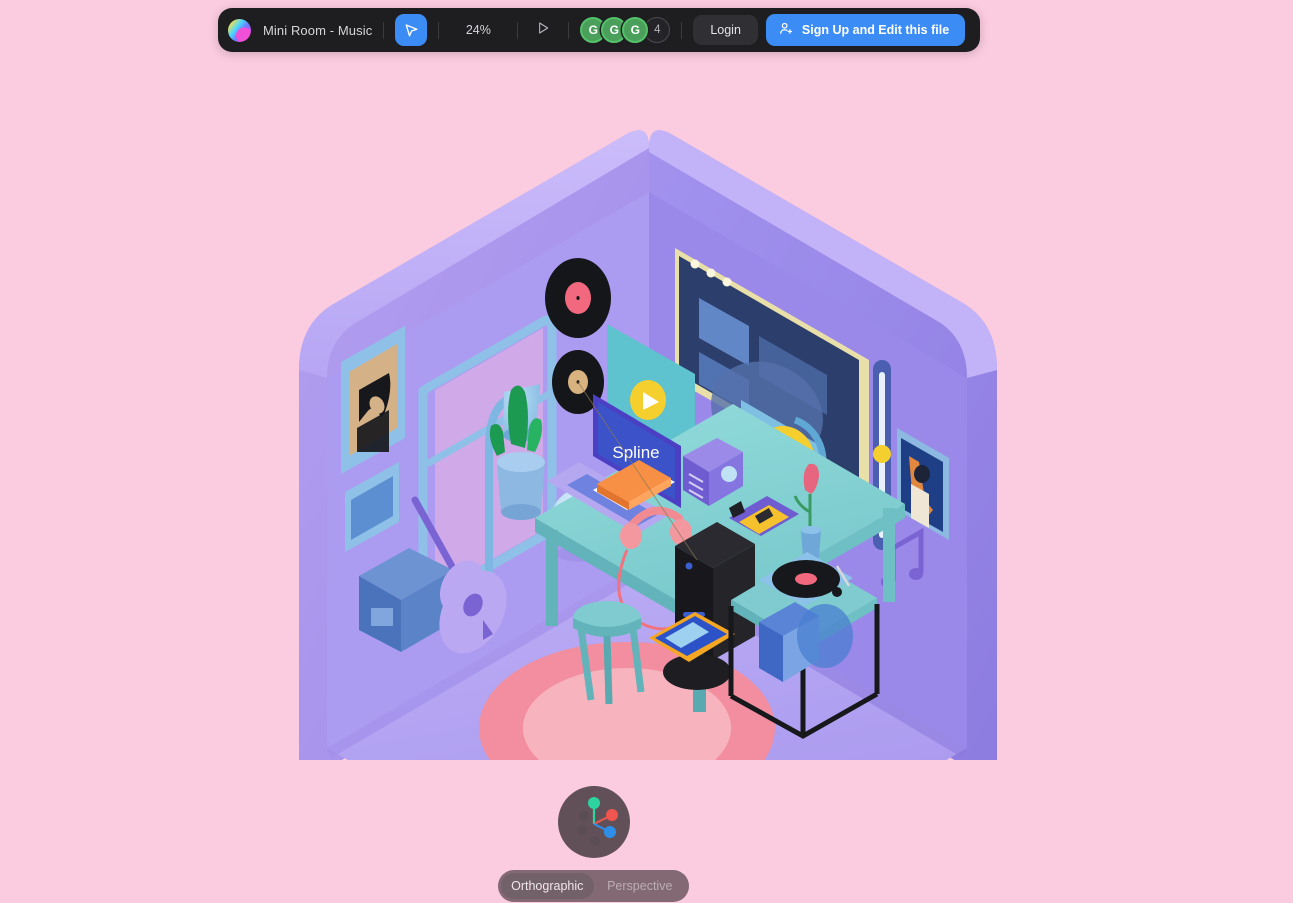  What do you see at coordinates (612, 815) in the screenshot?
I see `gizmo-x-dot` at bounding box center [612, 815].